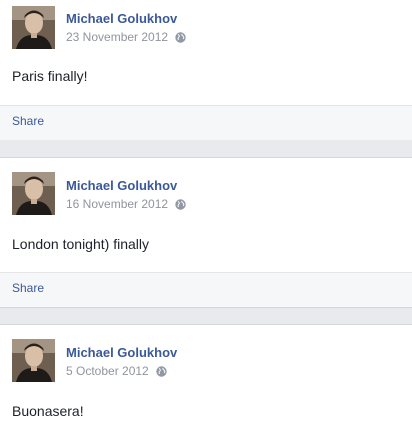 This screenshot has height=434, width=412. I want to click on post-meta: 23 November 2012, so click(126, 37).